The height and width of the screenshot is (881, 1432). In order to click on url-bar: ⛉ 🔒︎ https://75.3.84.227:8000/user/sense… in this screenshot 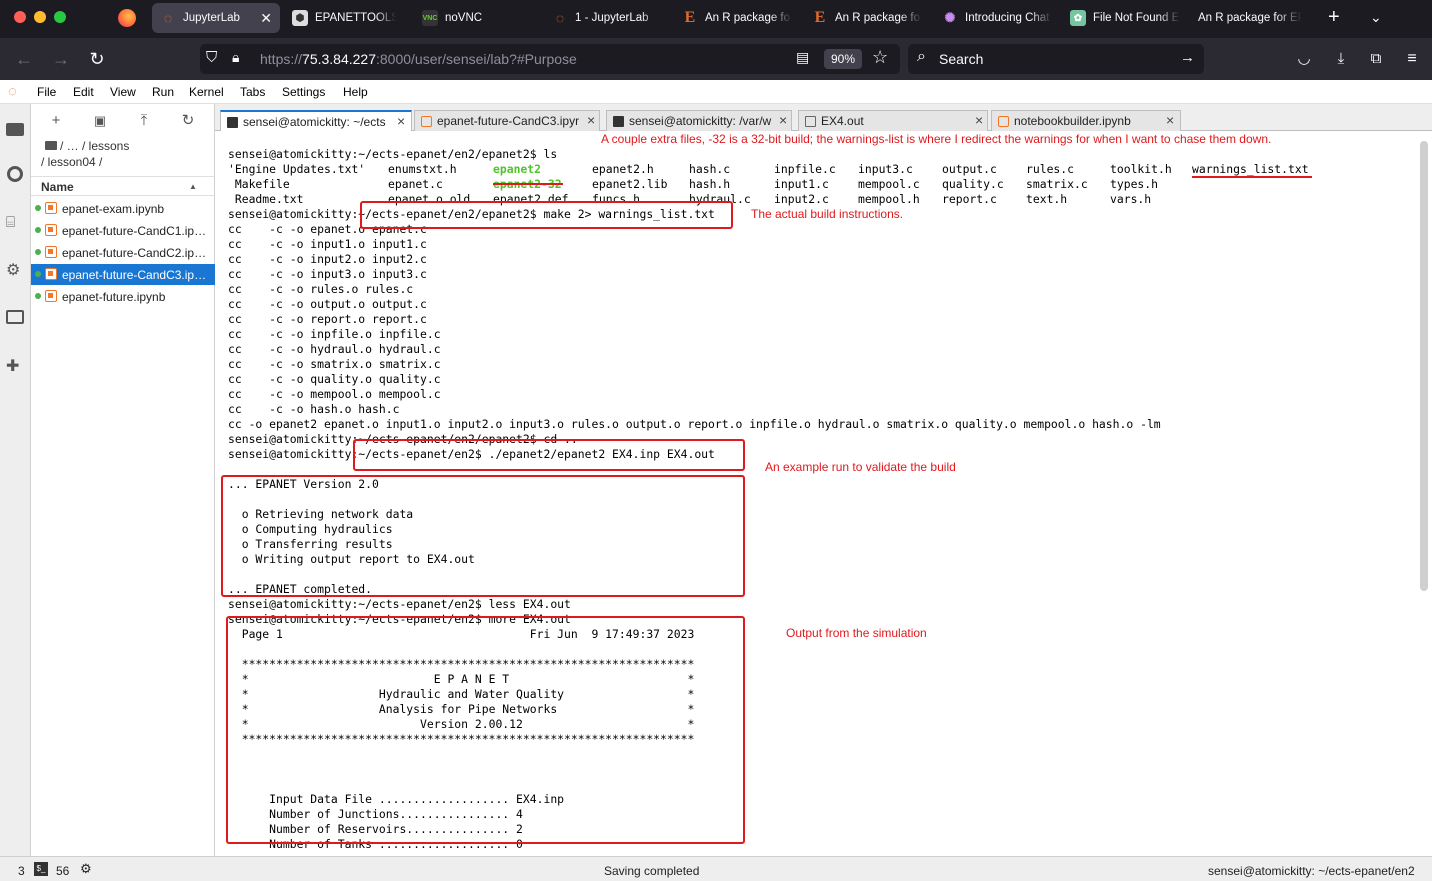, I will do `click(550, 59)`.